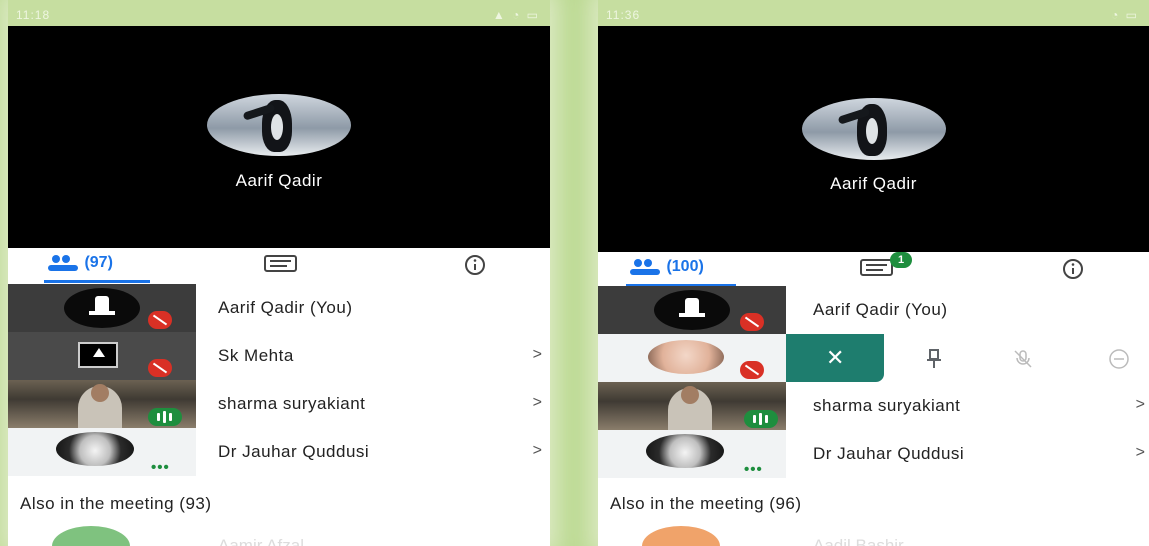 Image resolution: width=1149 pixels, height=546 pixels. I want to click on status-icons: ▲ ◔ ▭, so click(516, 15).